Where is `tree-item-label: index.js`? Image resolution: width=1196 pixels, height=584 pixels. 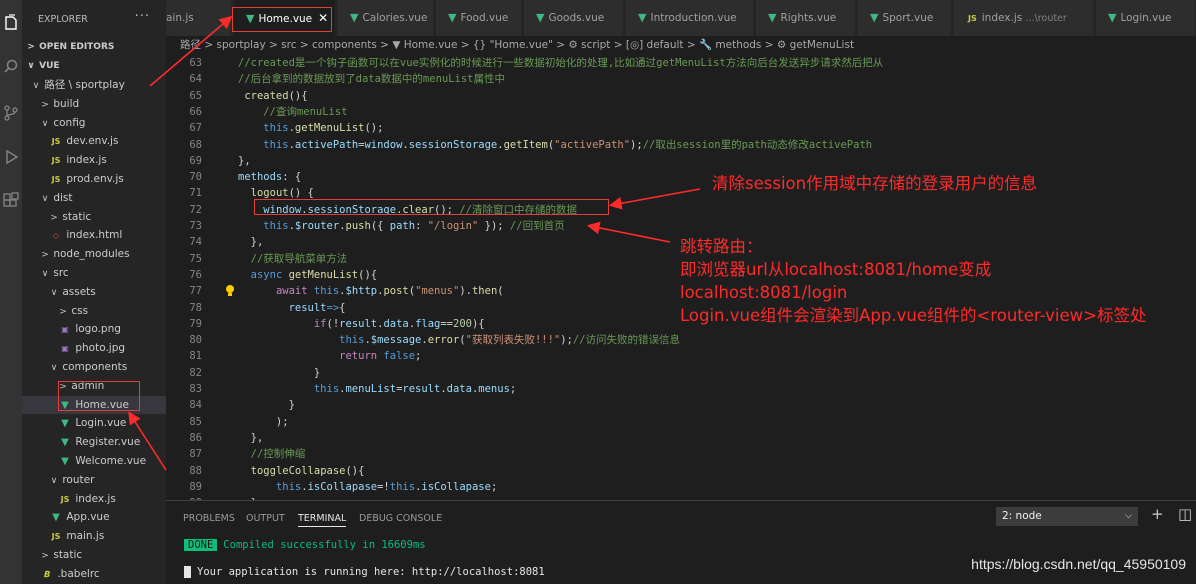
tree-item-label: index.js is located at coordinates (86, 160).